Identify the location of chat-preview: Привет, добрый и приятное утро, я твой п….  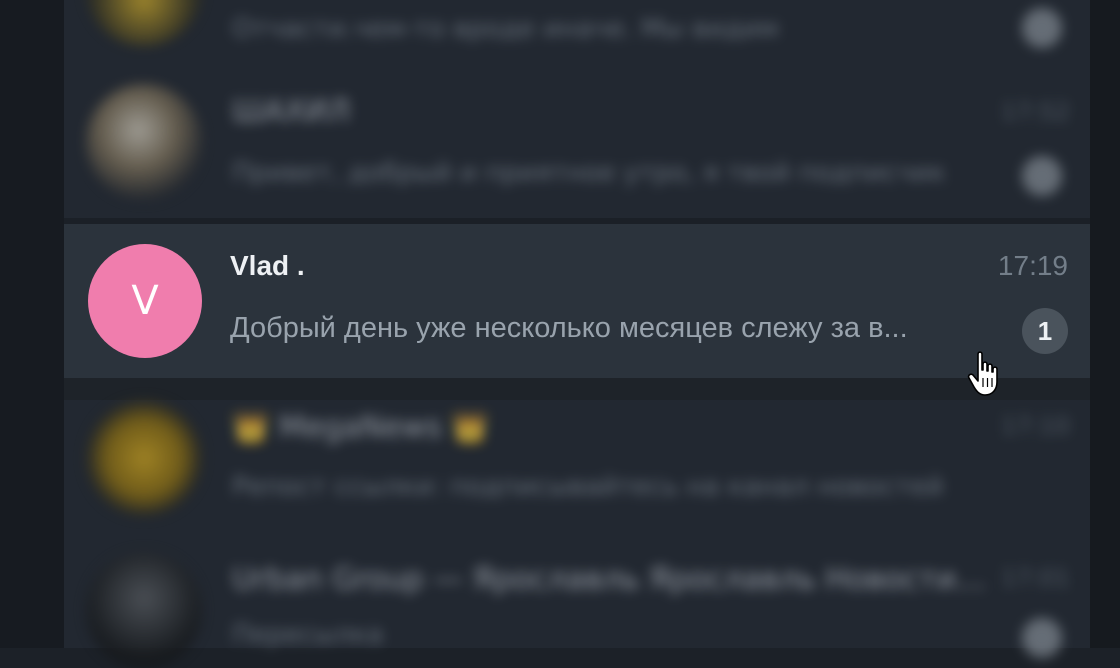
(589, 173).